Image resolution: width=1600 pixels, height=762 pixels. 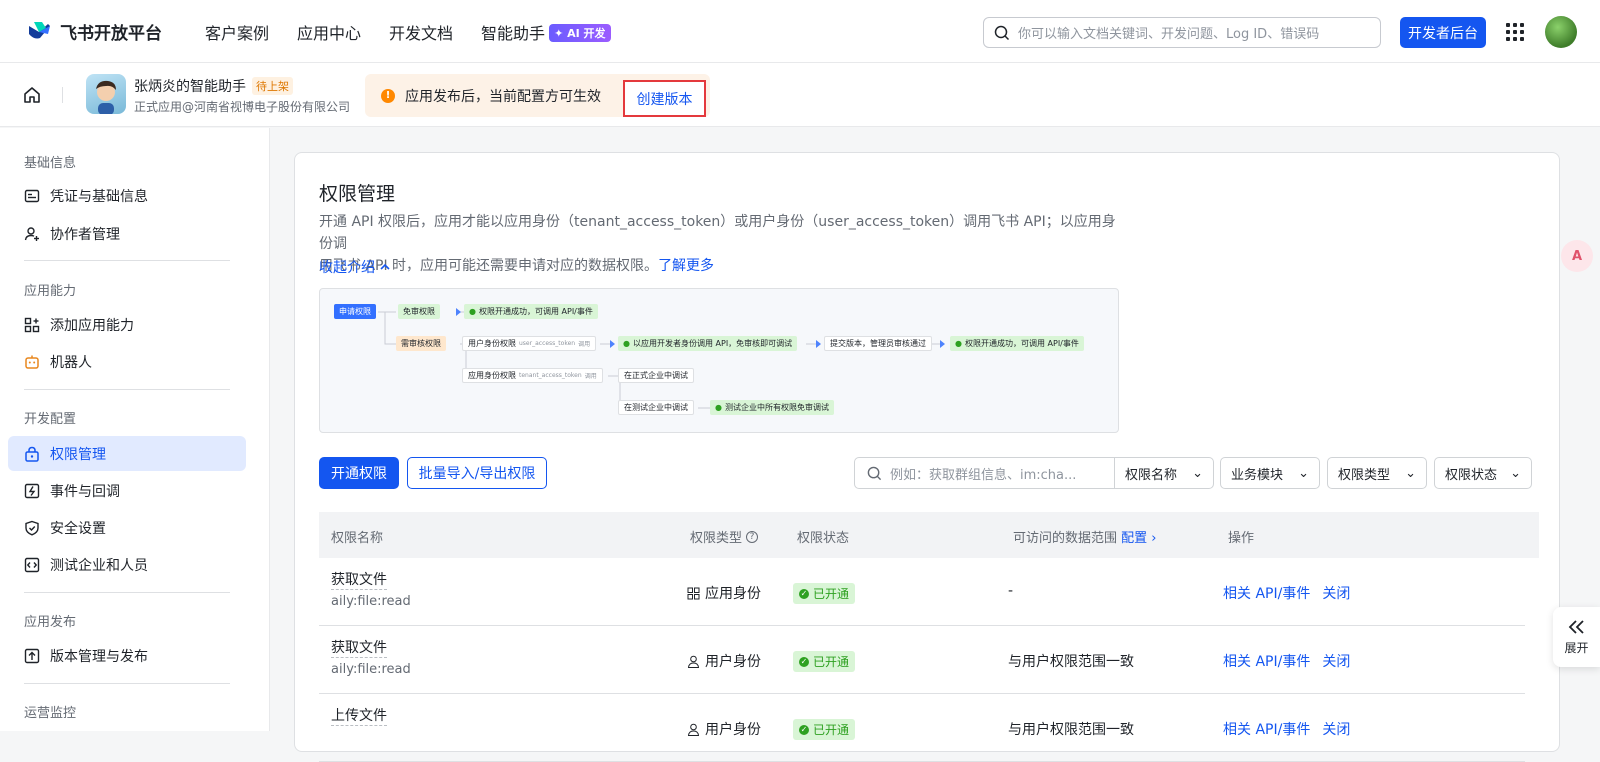 What do you see at coordinates (106, 94) in the screenshot?
I see `app-avatar` at bounding box center [106, 94].